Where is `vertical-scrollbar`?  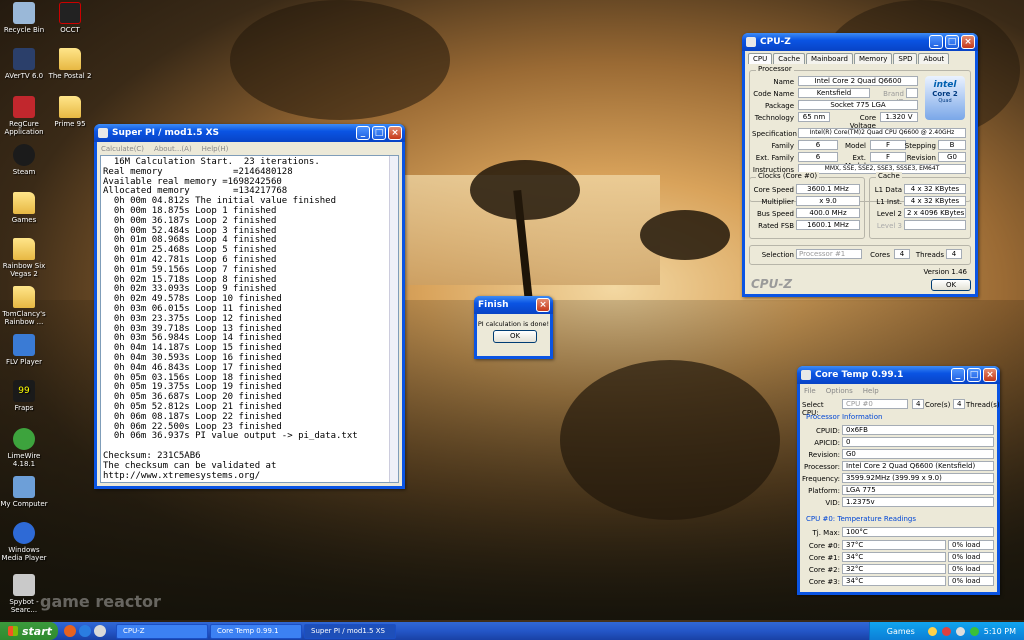
vertical-scrollbar is located at coordinates (393, 319).